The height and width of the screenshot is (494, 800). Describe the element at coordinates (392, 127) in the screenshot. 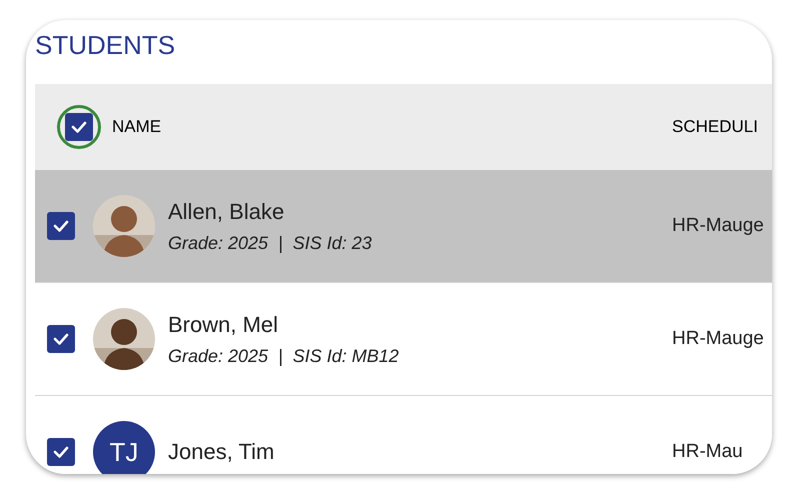

I see `column-header: NAME` at that location.